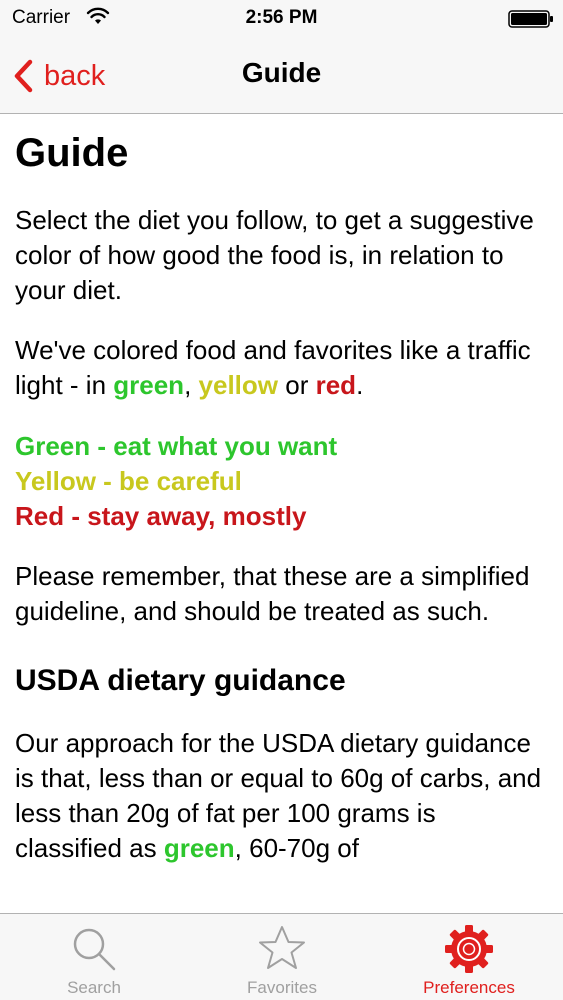  I want to click on traffic-yellow: yellow, so click(238, 385).